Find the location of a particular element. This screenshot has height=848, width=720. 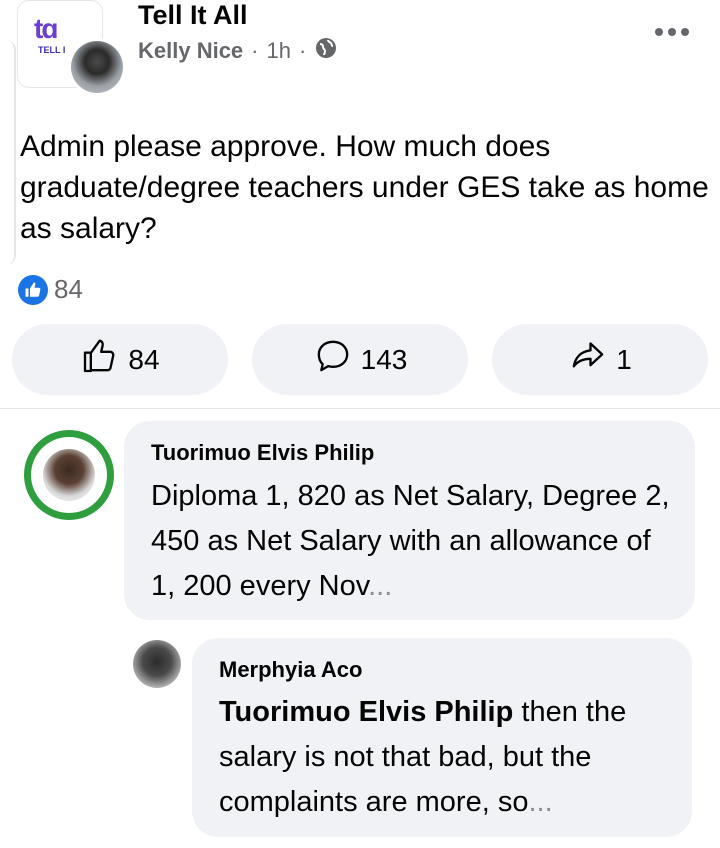

left-edge-card is located at coordinates (8, 152).